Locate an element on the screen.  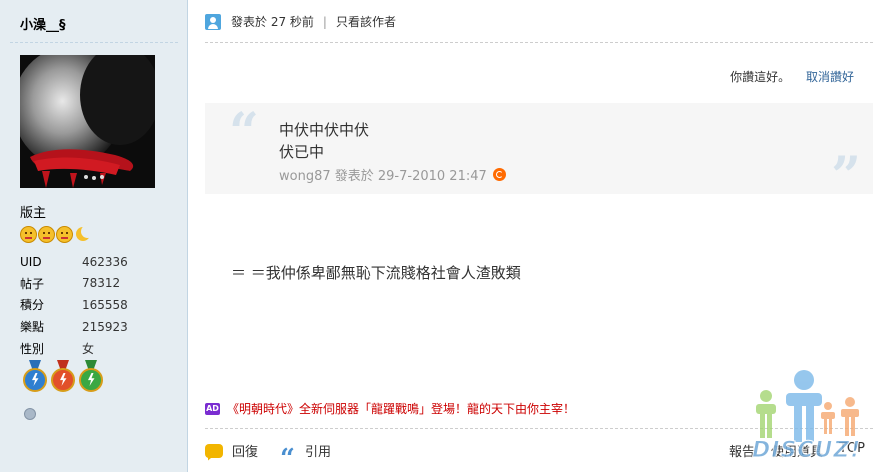
stat-value: 165558 is located at coordinates (105, 304).